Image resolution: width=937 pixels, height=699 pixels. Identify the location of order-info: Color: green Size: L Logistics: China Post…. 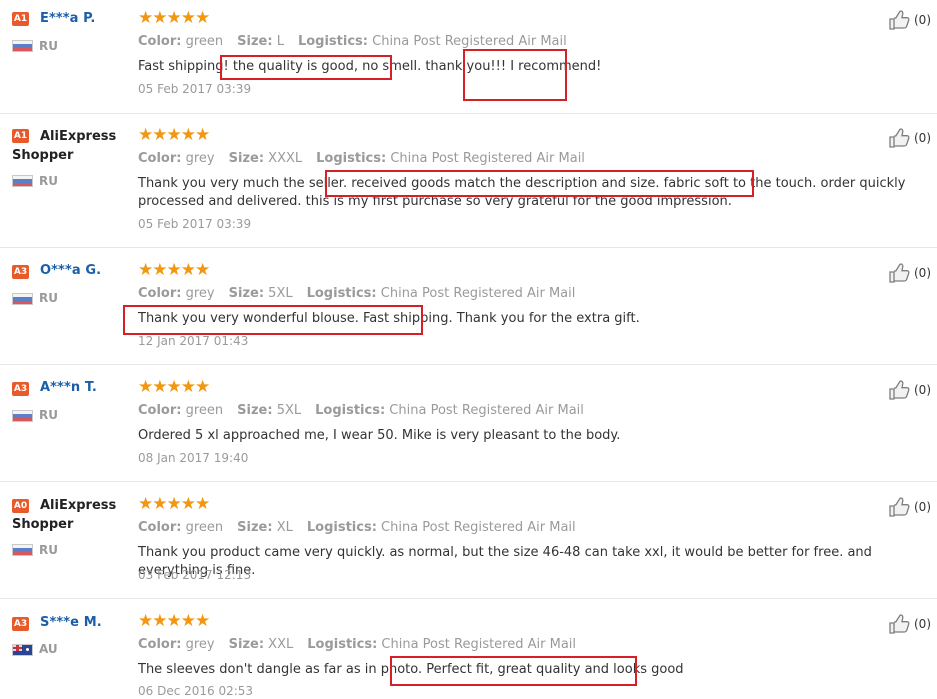
(352, 41).